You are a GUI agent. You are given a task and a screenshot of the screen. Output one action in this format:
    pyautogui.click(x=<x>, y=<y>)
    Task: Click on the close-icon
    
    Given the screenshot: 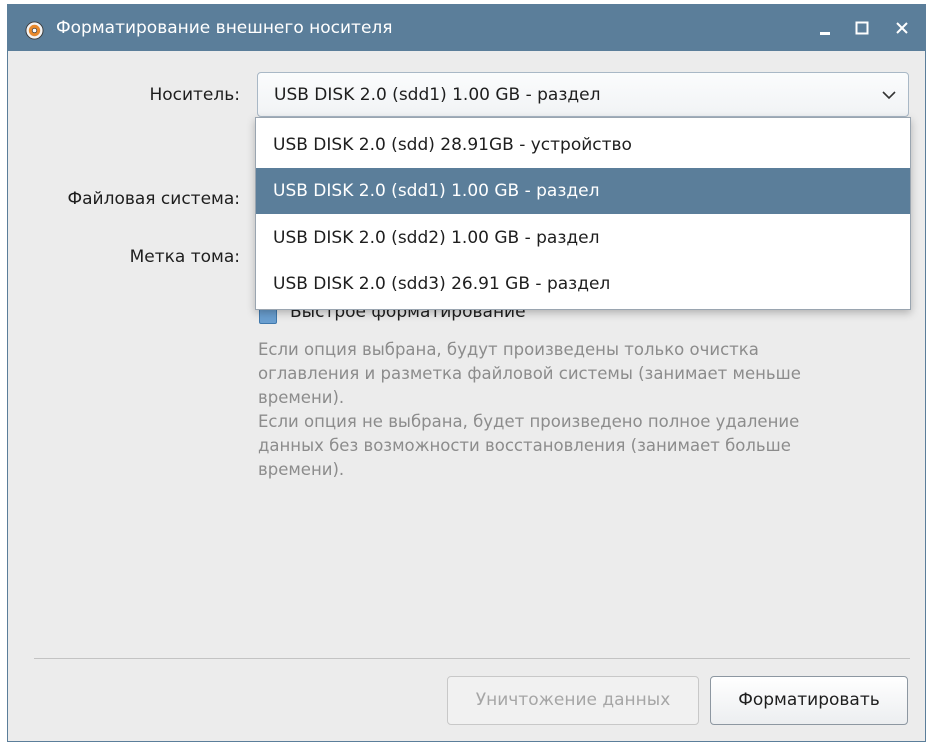 What is the action you would take?
    pyautogui.click(x=902, y=28)
    